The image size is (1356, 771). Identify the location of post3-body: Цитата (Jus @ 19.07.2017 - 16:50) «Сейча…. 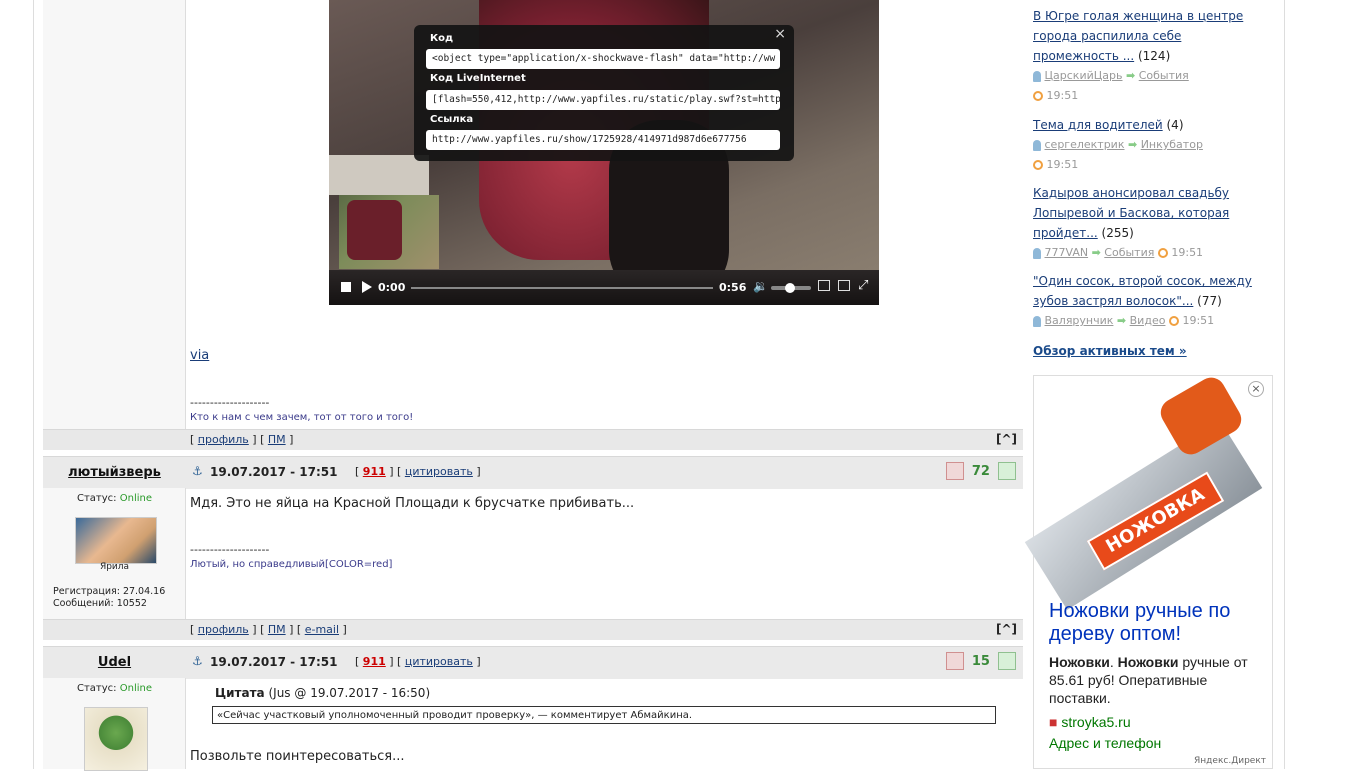
(604, 723).